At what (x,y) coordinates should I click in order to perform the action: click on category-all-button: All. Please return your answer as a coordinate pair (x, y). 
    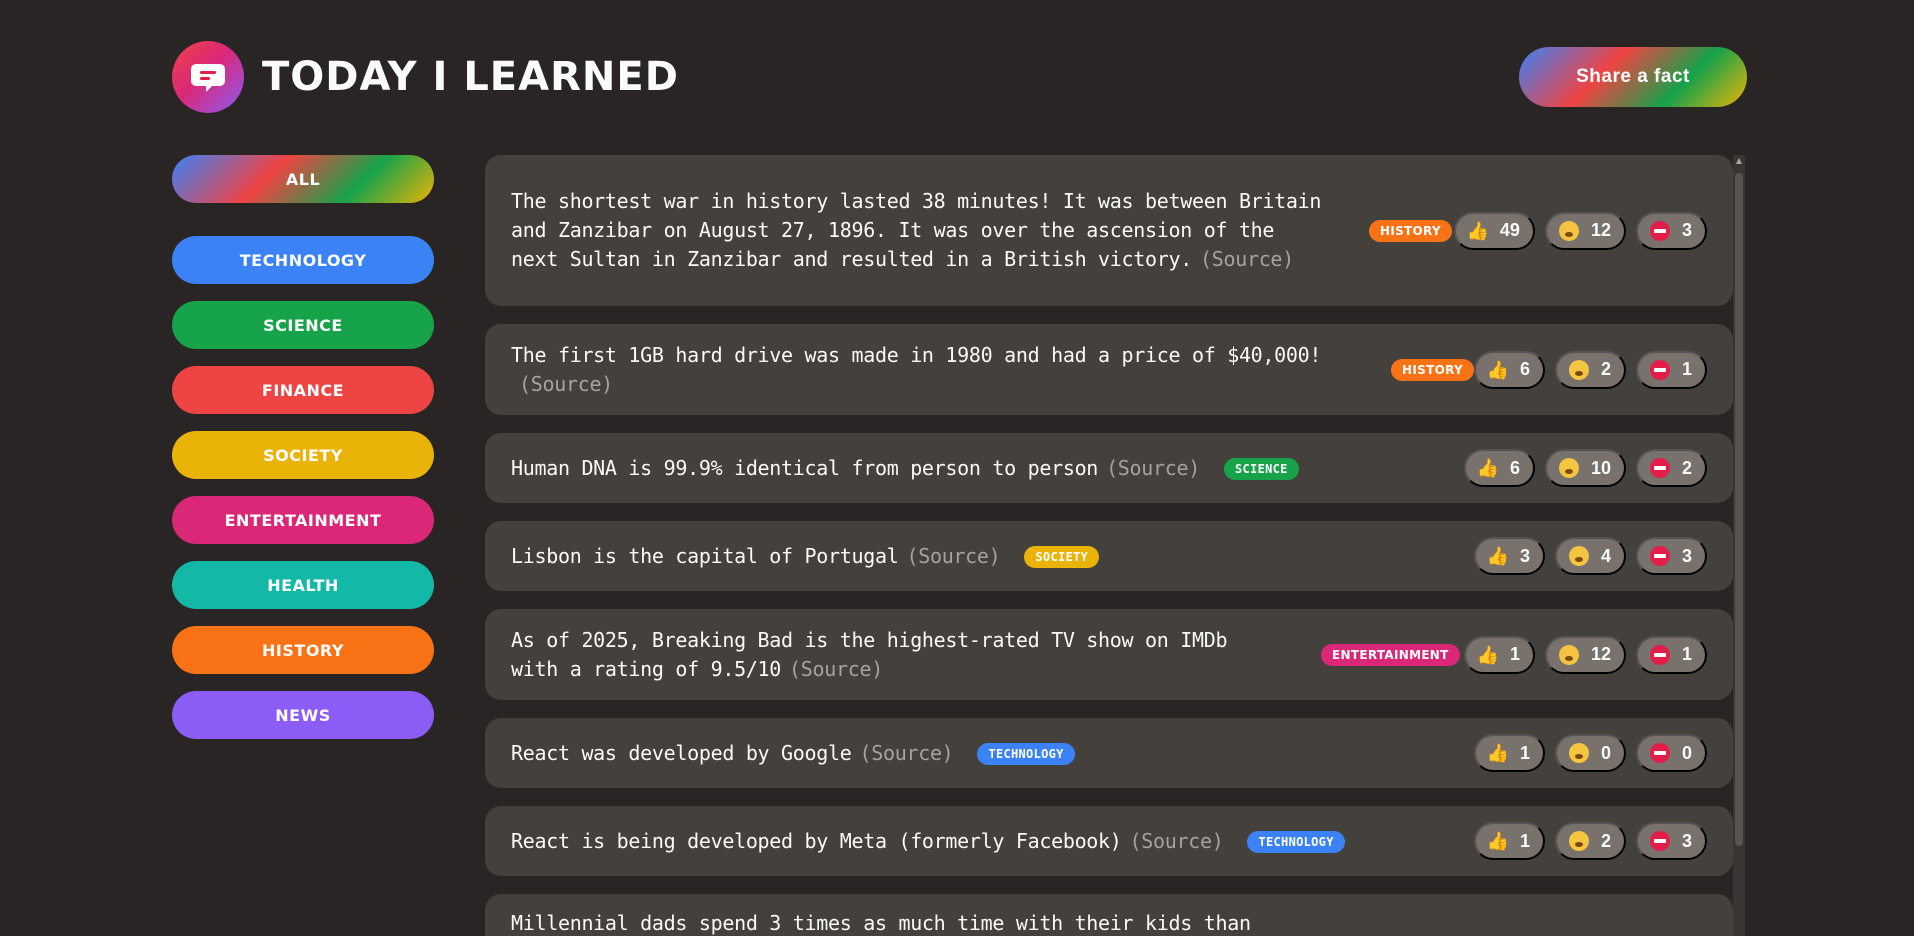
    Looking at the image, I should click on (303, 179).